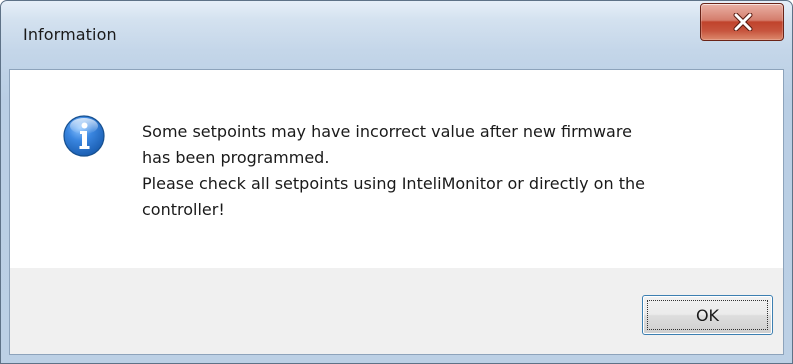  I want to click on window-title: Information, so click(70, 34).